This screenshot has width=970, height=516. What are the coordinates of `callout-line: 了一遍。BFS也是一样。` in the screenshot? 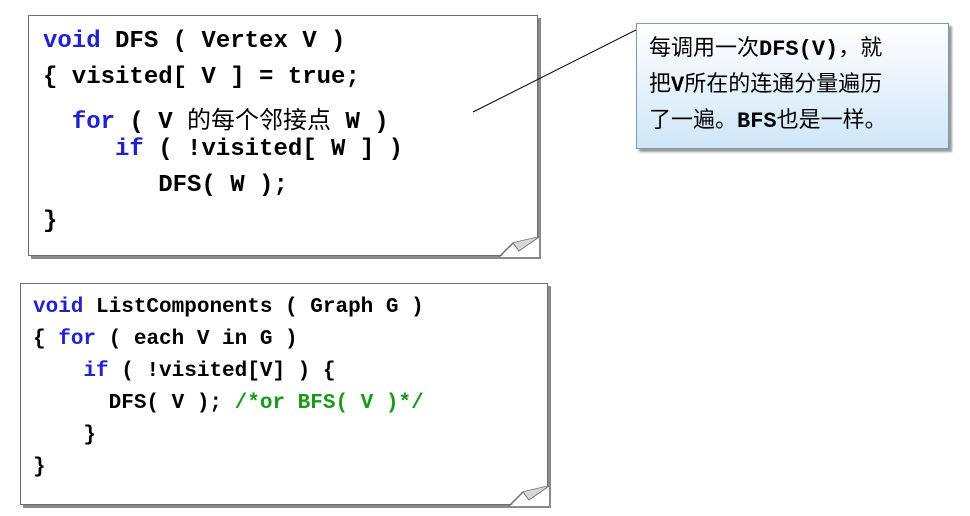 It's located at (768, 118).